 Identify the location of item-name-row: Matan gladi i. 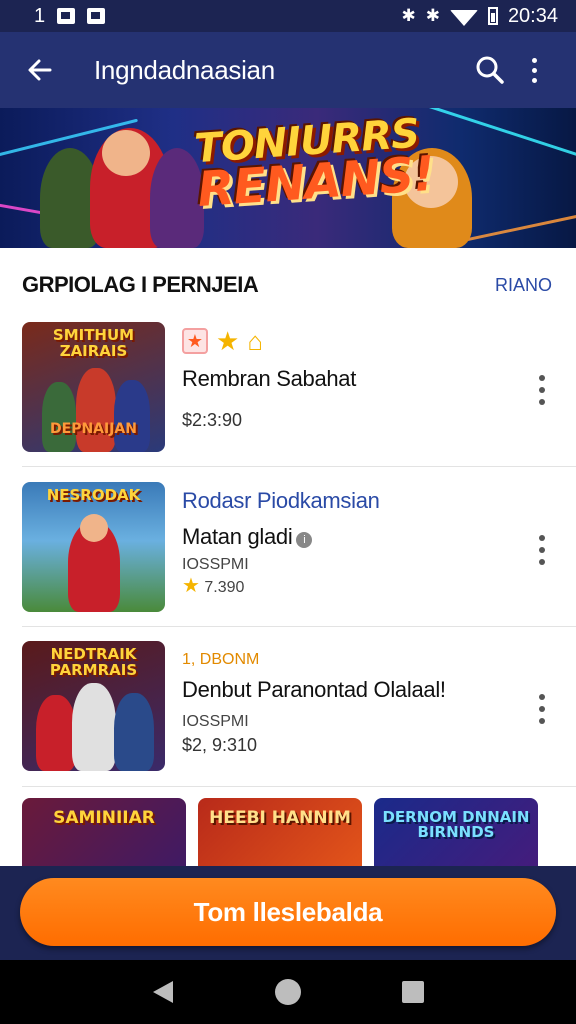
(348, 537).